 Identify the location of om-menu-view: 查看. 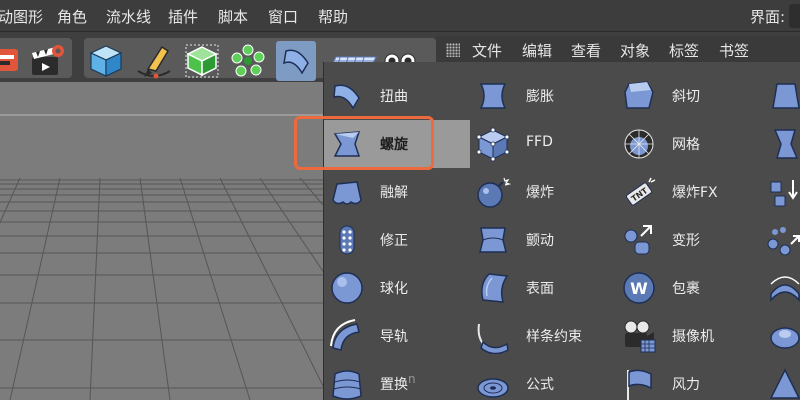
(586, 50).